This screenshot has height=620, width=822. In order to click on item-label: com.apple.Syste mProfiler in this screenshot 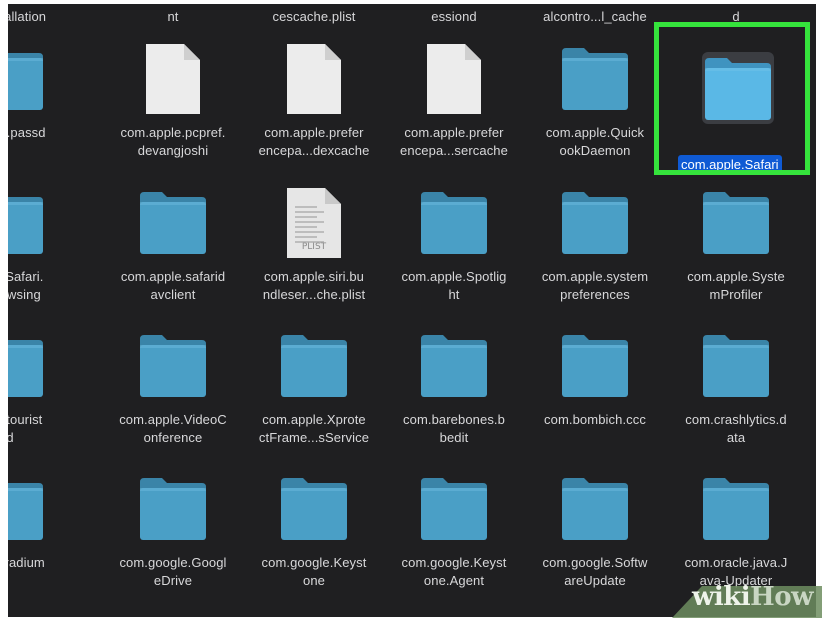, I will do `click(736, 286)`.